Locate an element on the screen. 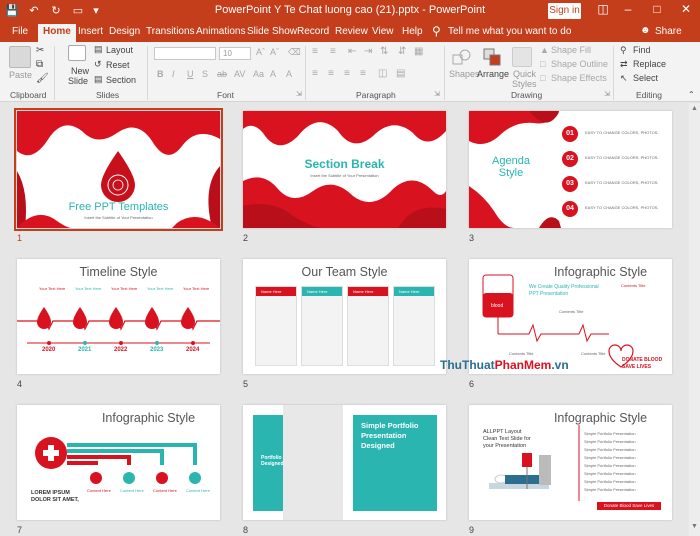 The width and height of the screenshot is (700, 536). scroll-down-icon: ▼ is located at coordinates (694, 526).